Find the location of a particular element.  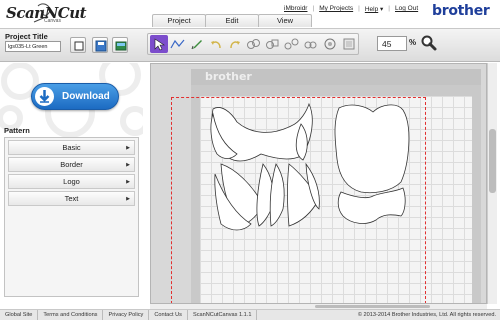

group-icon is located at coordinates (272, 44).